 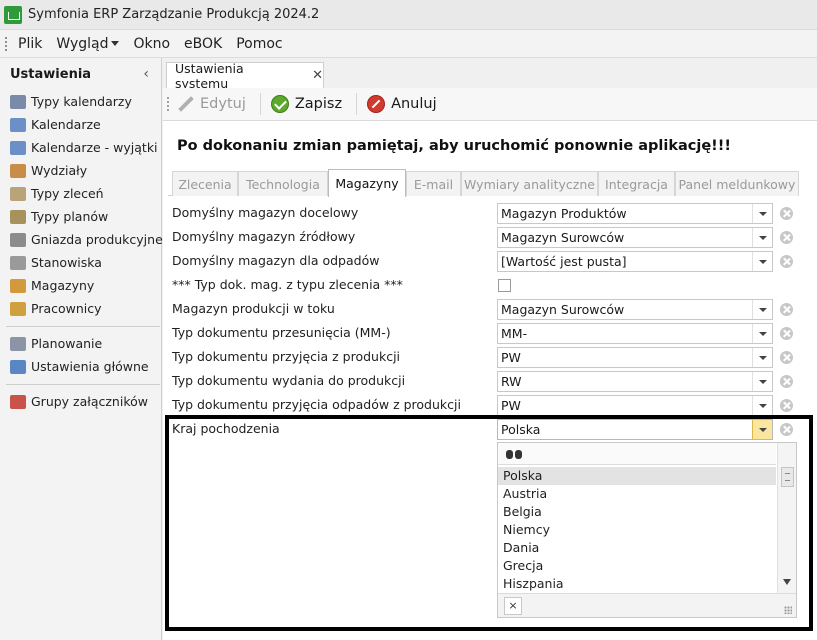 I want to click on dropdown-scrollbar, so click(x=786, y=518).